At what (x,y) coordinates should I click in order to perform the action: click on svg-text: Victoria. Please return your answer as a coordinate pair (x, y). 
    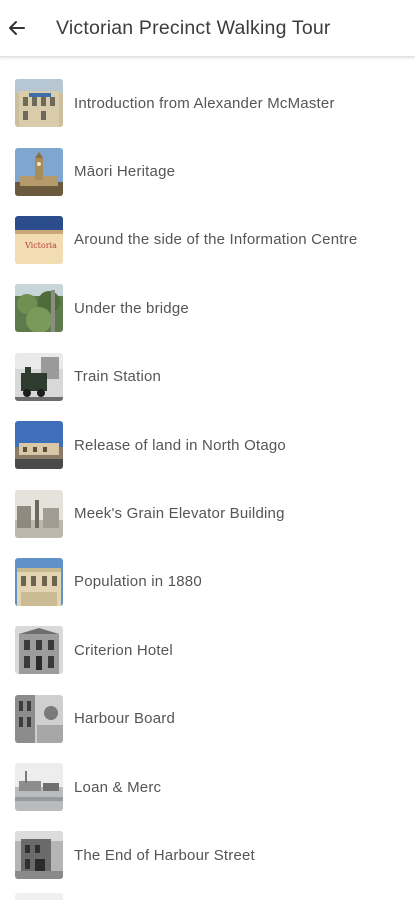
    Looking at the image, I should click on (40, 245).